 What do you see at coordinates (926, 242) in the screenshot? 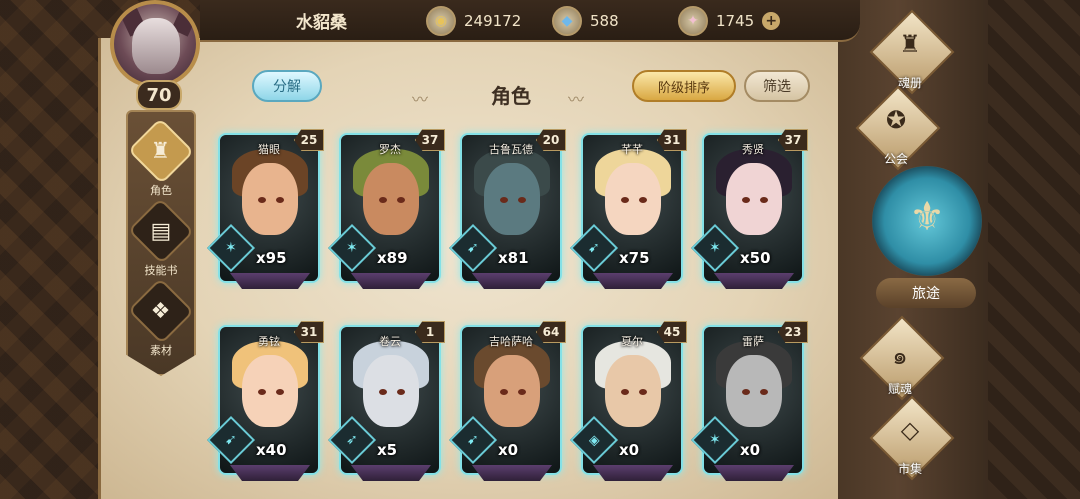
I see `journey-button: ⚜ 旅途` at bounding box center [926, 242].